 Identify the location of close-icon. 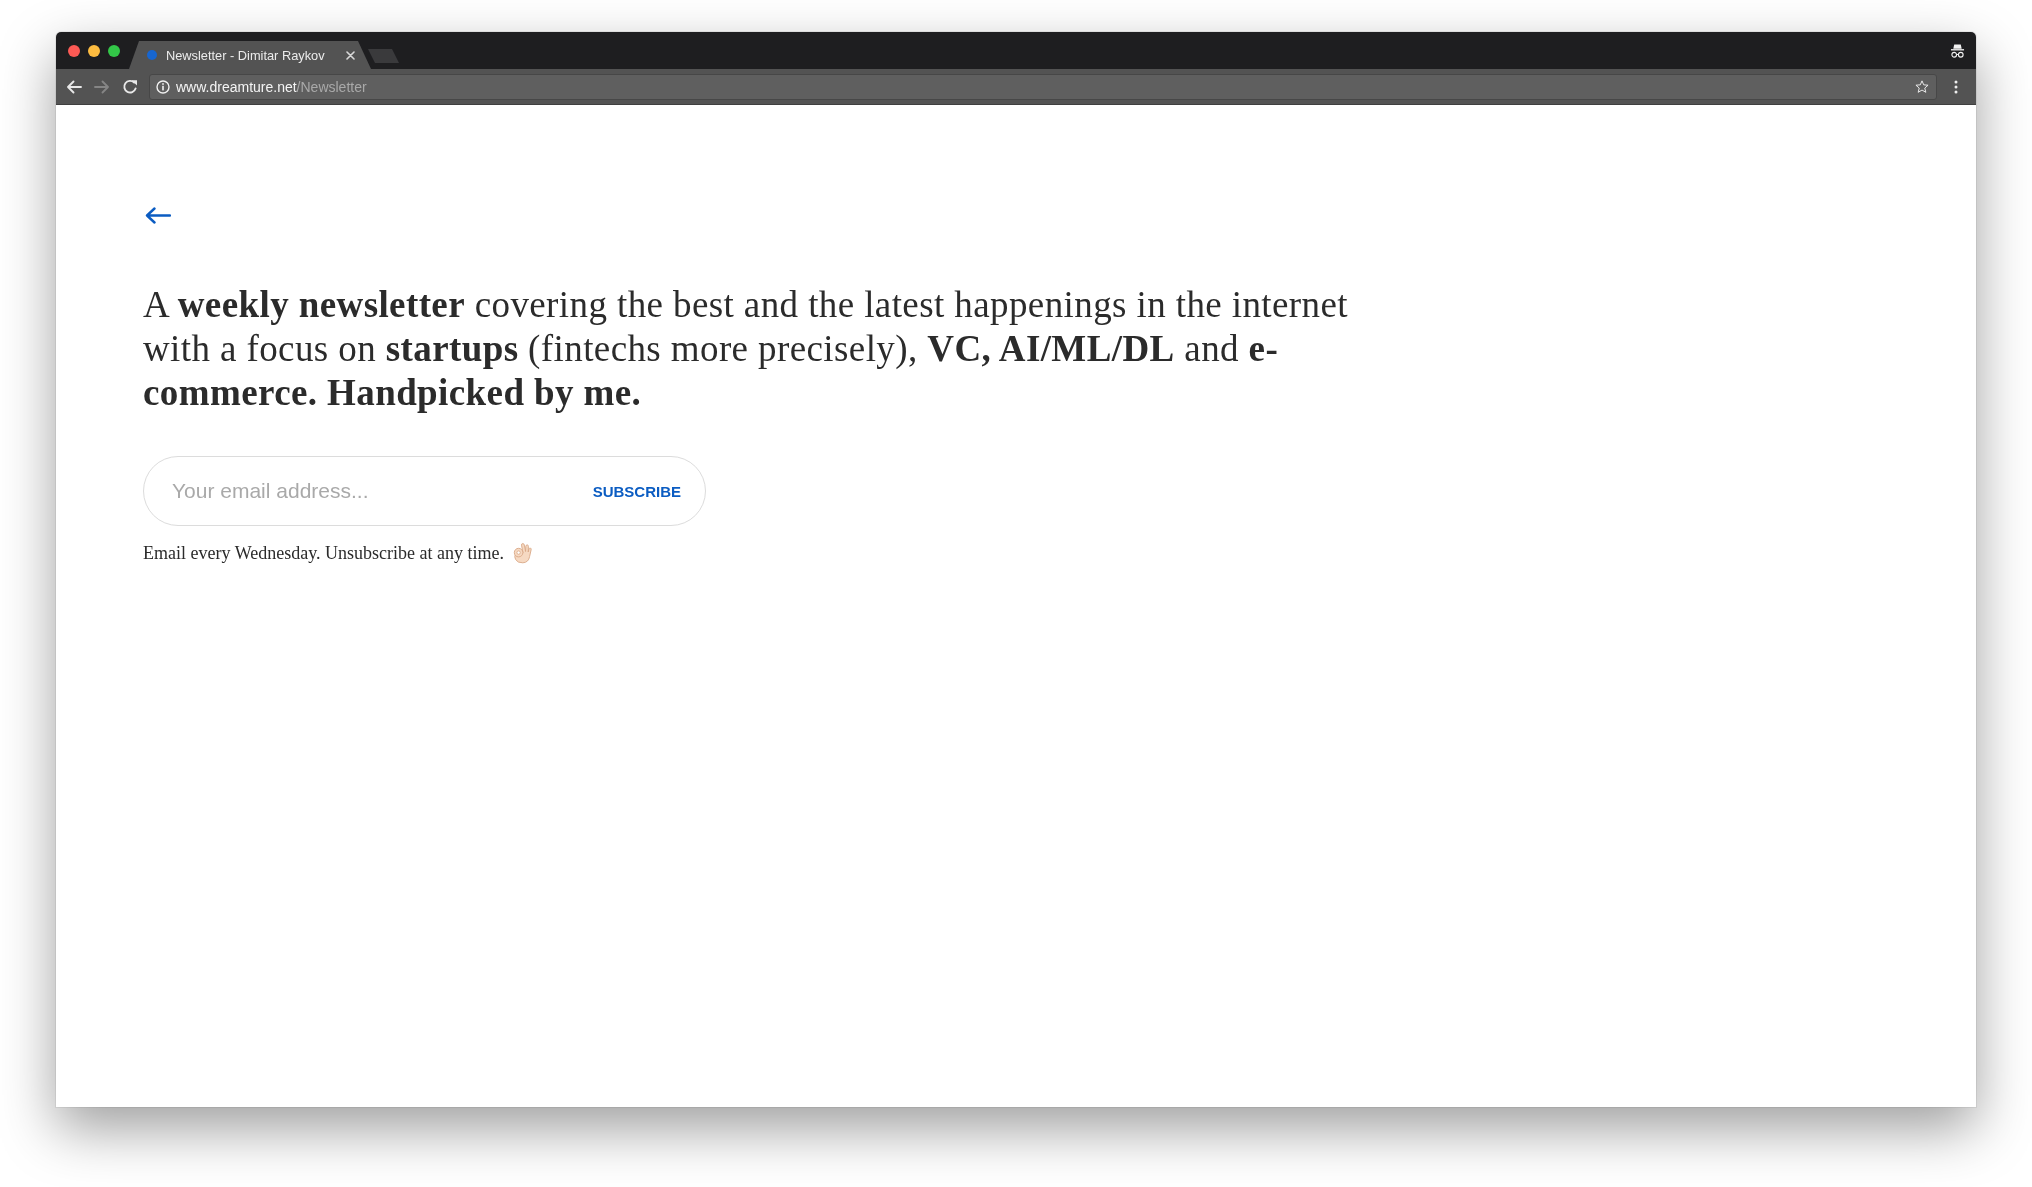
(350, 55).